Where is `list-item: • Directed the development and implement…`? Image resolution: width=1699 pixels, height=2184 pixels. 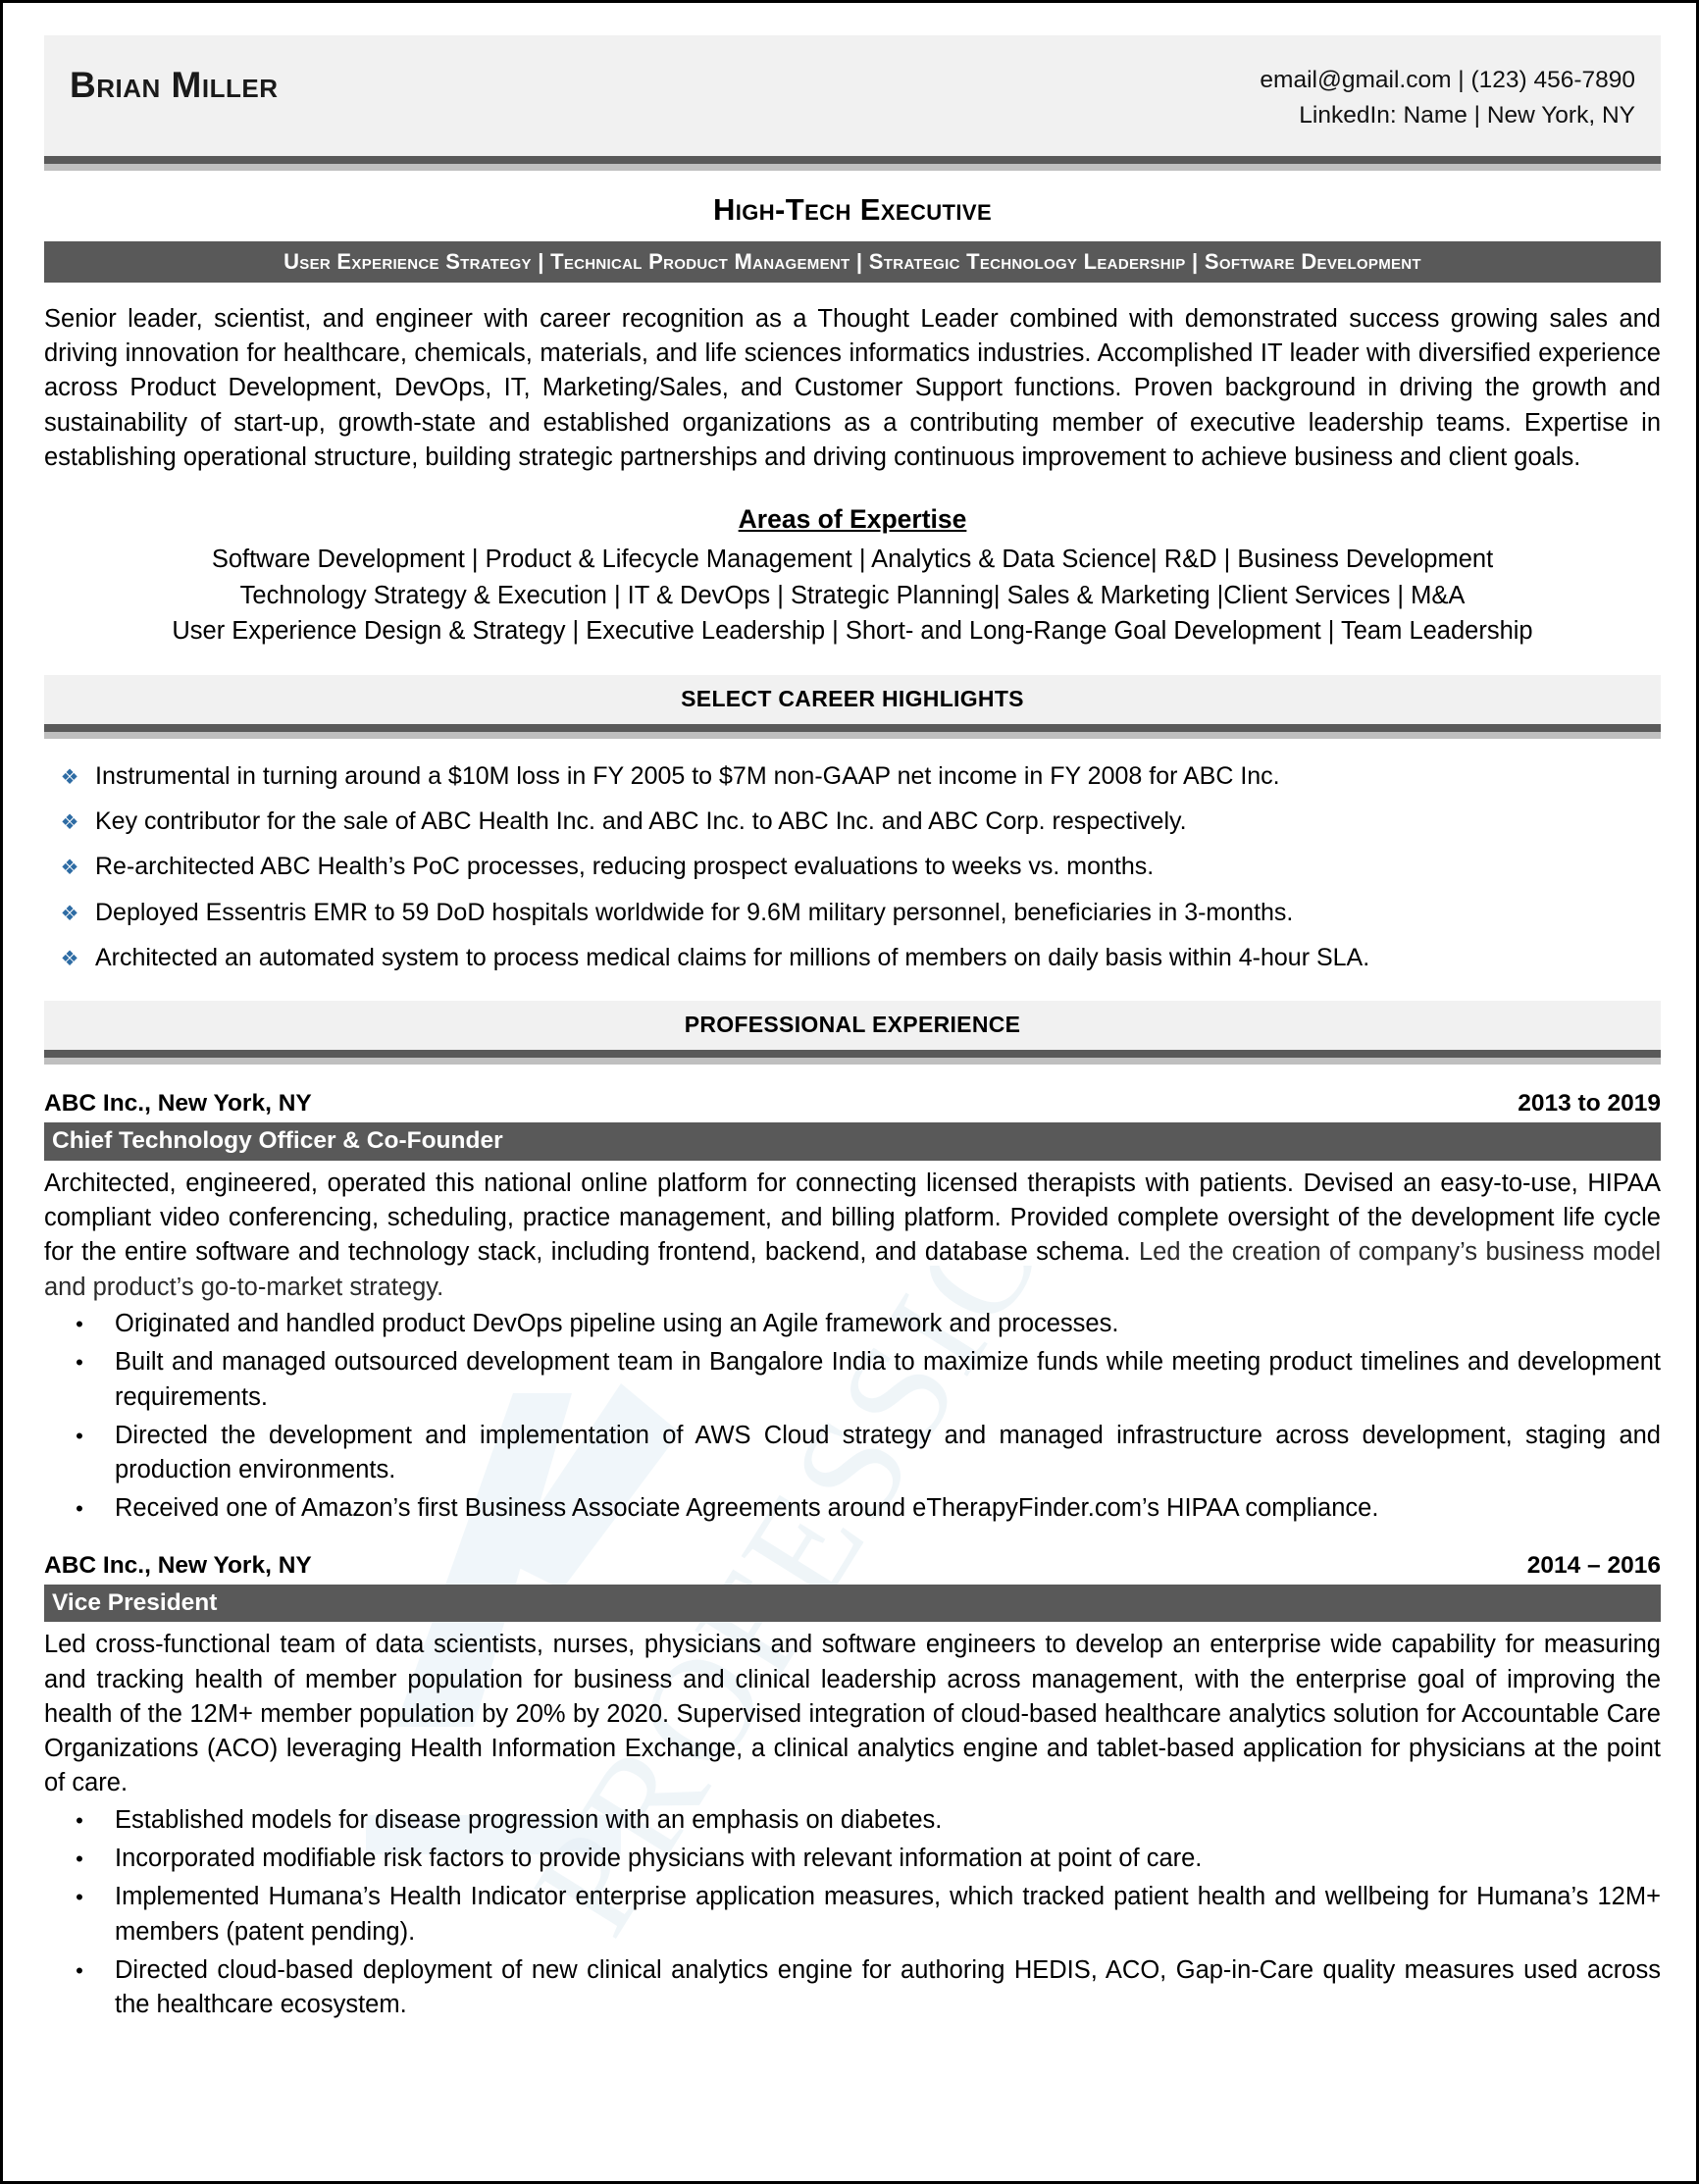 list-item: • Directed the development and implement… is located at coordinates (852, 1453).